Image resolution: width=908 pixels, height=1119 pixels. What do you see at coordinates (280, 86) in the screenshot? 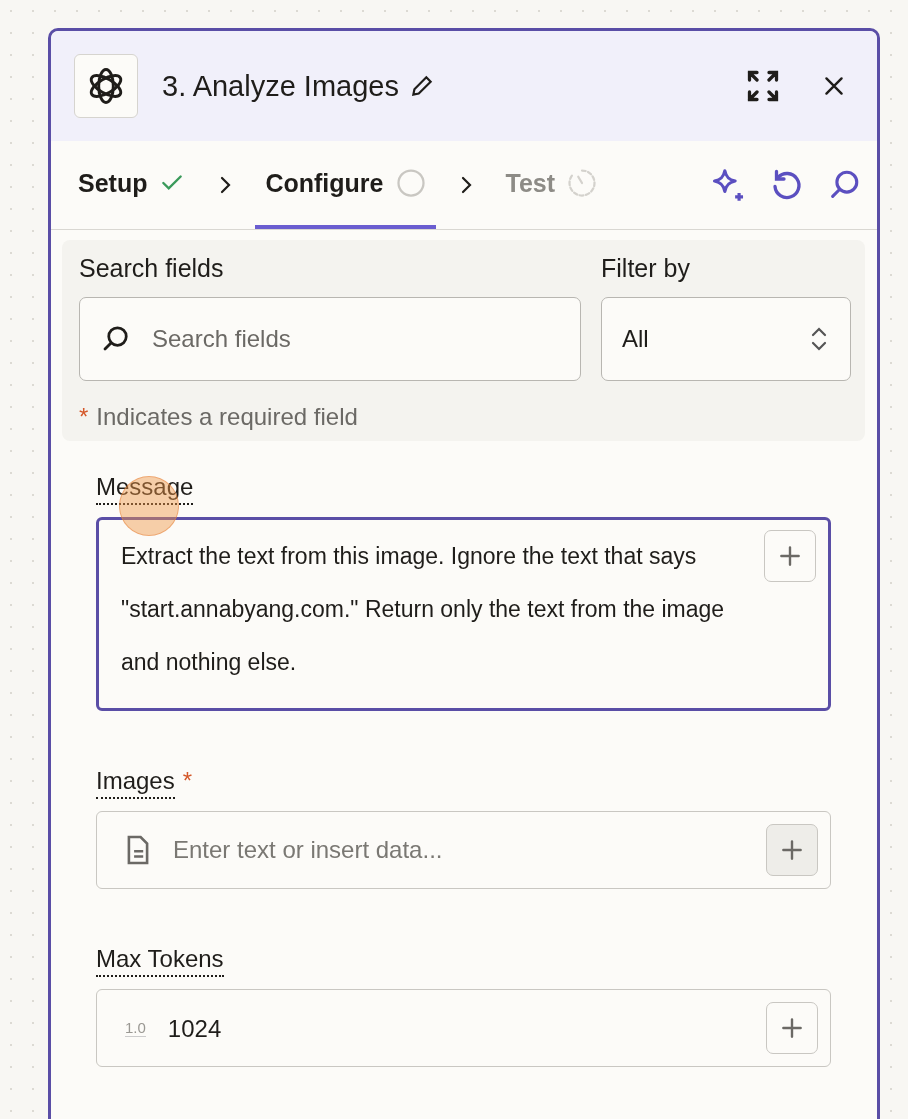
I see `step-title: 3. Analyze Images` at bounding box center [280, 86].